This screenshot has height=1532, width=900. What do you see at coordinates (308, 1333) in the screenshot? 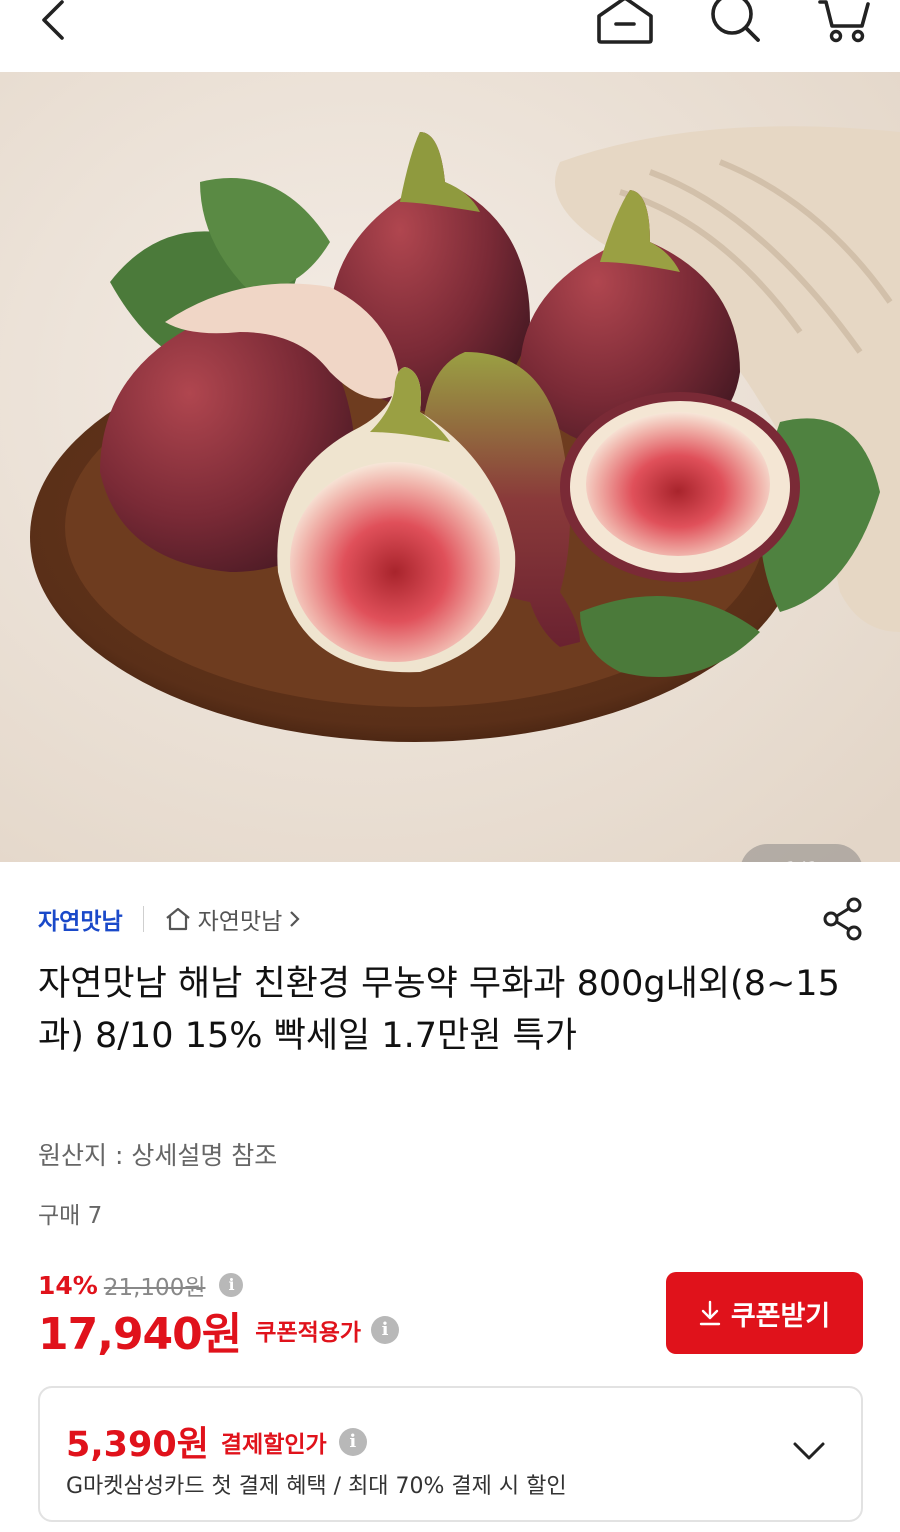
I see `sale-price-label: 쿠폰적용가` at bounding box center [308, 1333].